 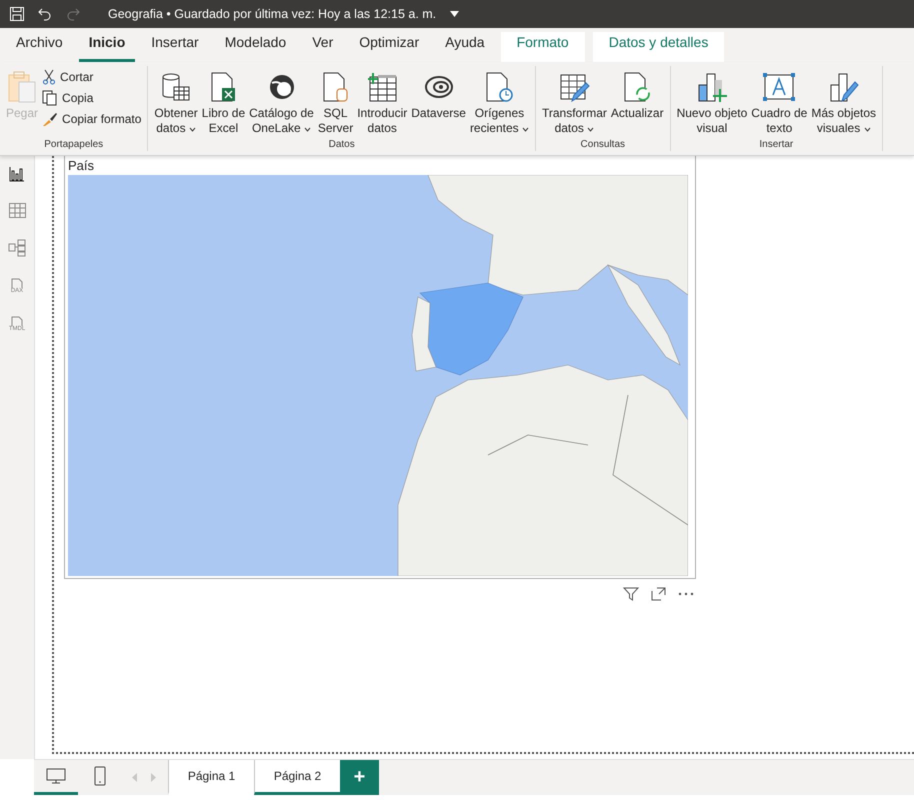 I want to click on ribbon-button: Dataverse, so click(x=438, y=94).